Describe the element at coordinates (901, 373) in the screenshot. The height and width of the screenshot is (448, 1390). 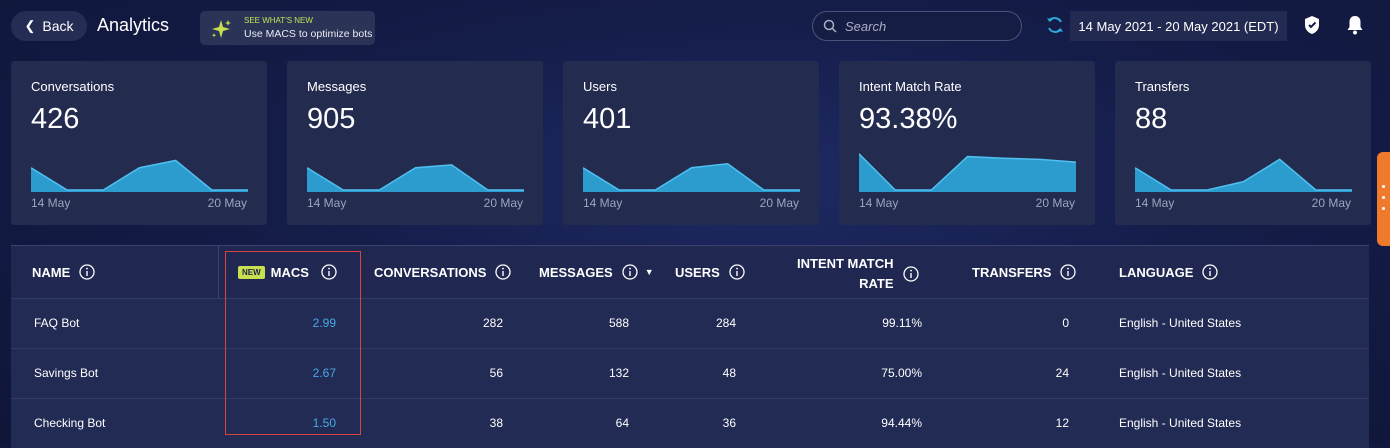
I see `cell-intent-match-rate: 75.00%` at that location.